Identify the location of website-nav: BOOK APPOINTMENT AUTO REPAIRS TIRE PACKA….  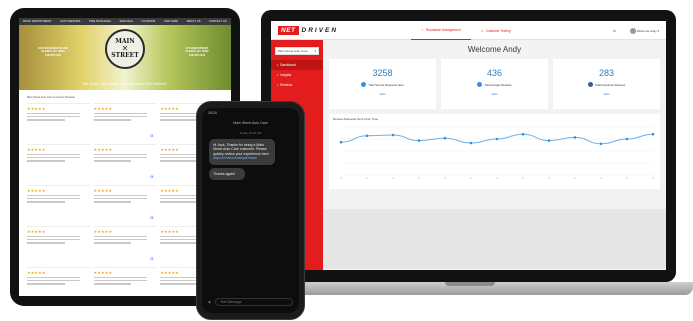
(125, 21).